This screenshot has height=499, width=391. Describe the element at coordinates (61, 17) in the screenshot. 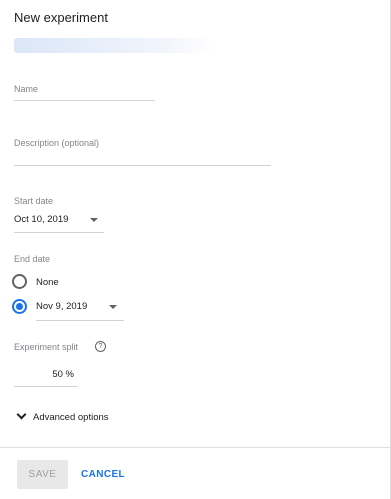

I see `dialog-title: New experiment` at that location.